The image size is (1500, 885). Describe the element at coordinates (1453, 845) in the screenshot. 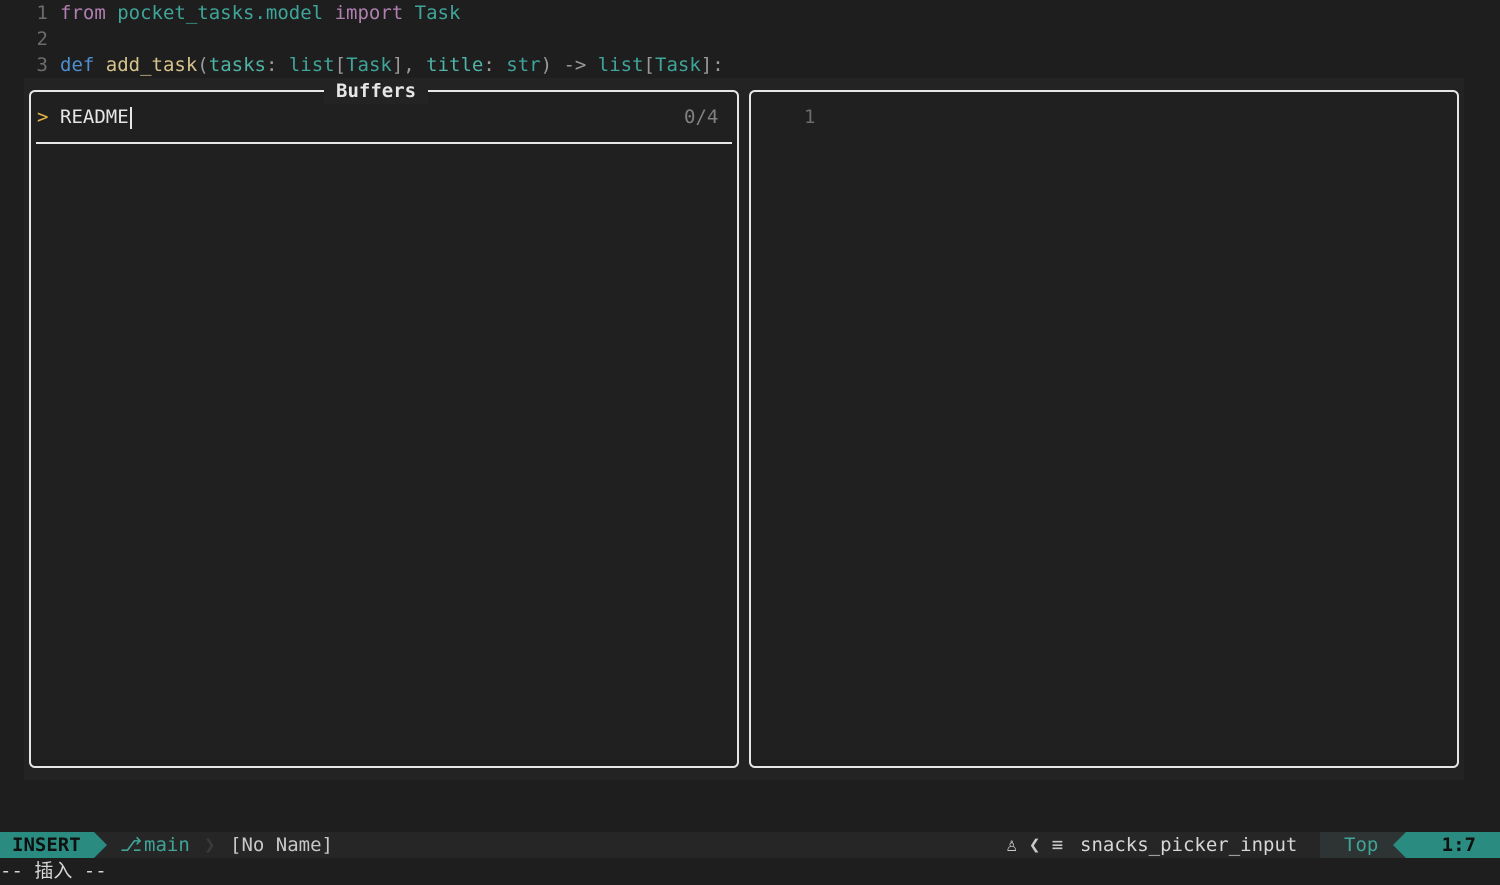

I see `cursor-position: 1:7` at that location.